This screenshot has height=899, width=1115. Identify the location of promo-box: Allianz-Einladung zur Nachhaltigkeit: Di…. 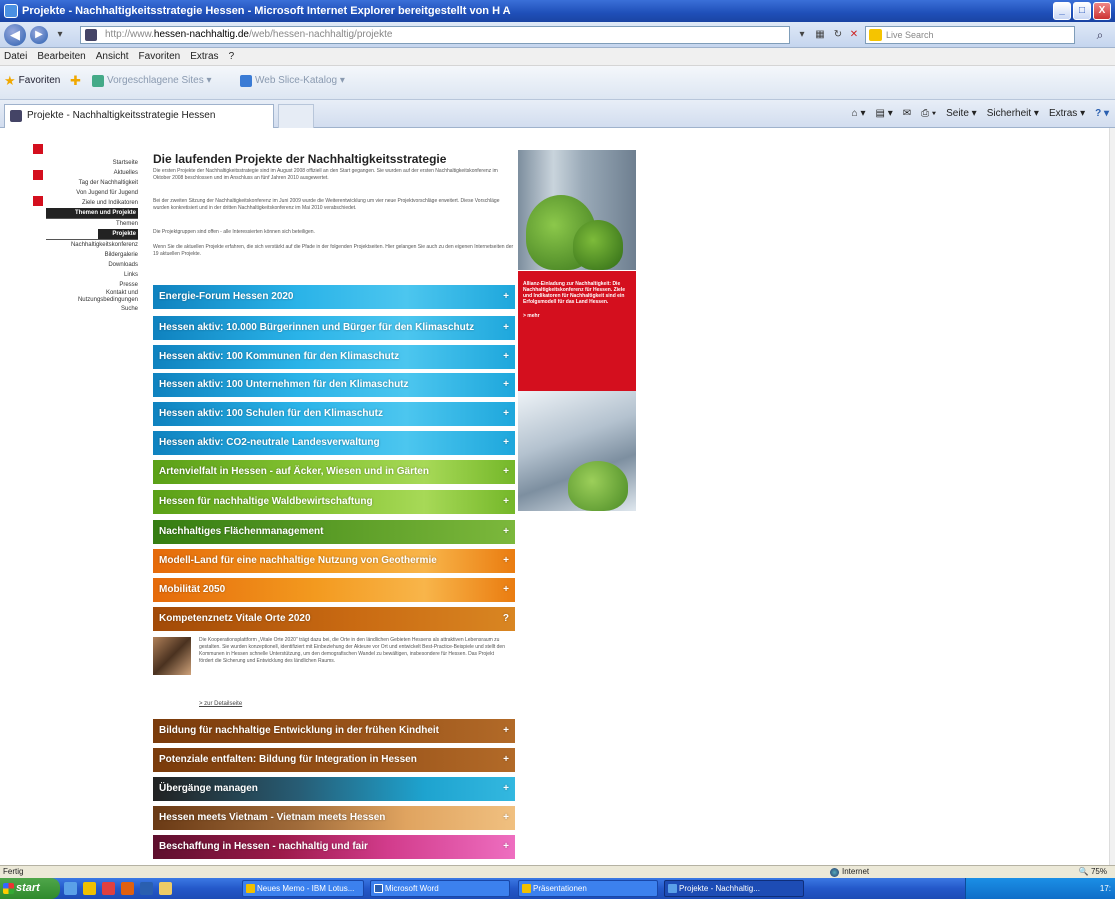
(577, 331).